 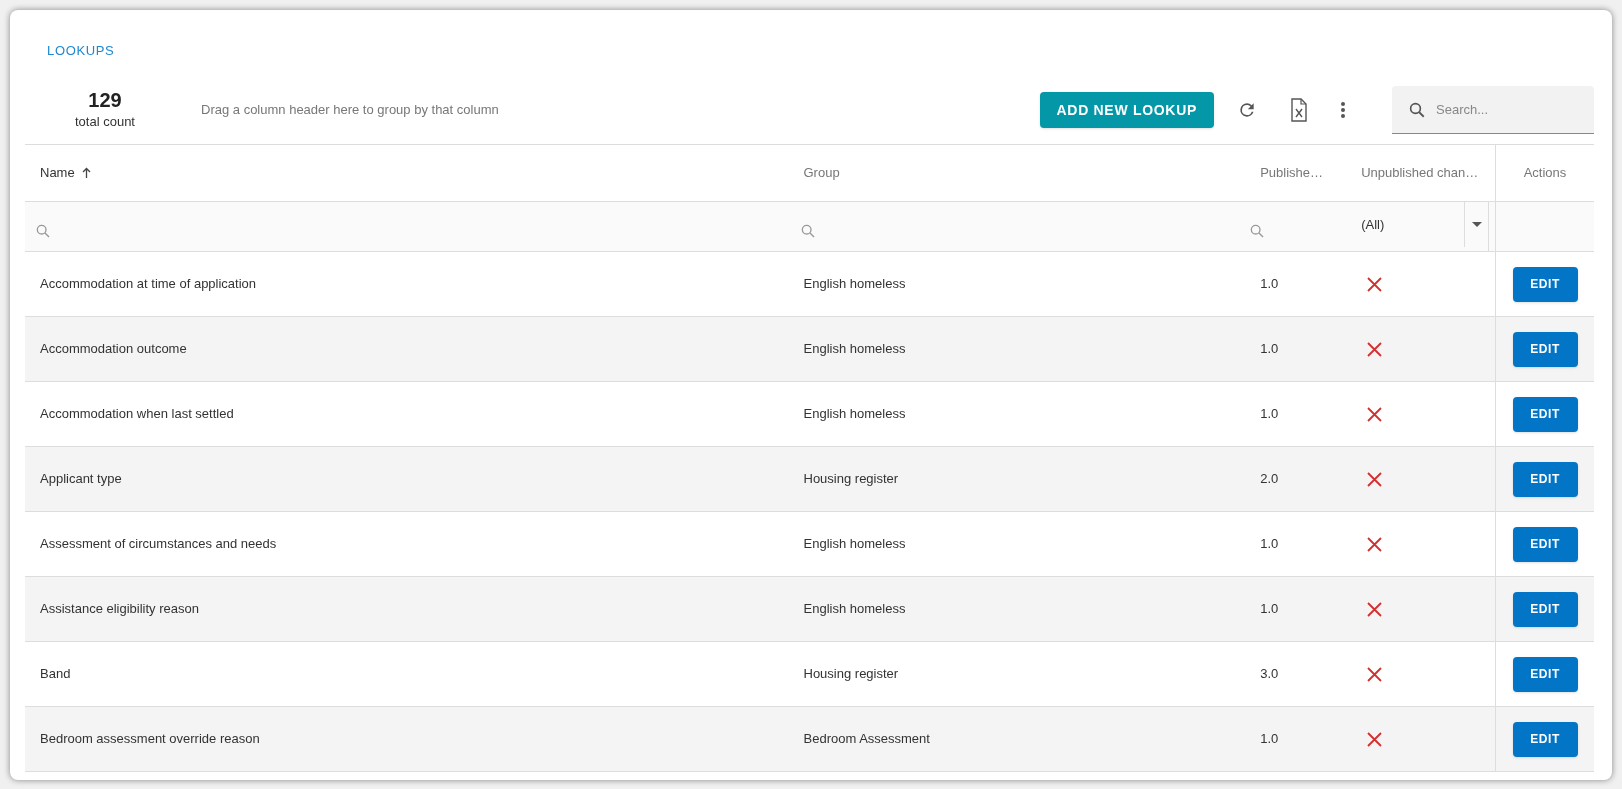 What do you see at coordinates (350, 110) in the screenshot?
I see `group-by-hint: Drag a column header here to group by that column` at bounding box center [350, 110].